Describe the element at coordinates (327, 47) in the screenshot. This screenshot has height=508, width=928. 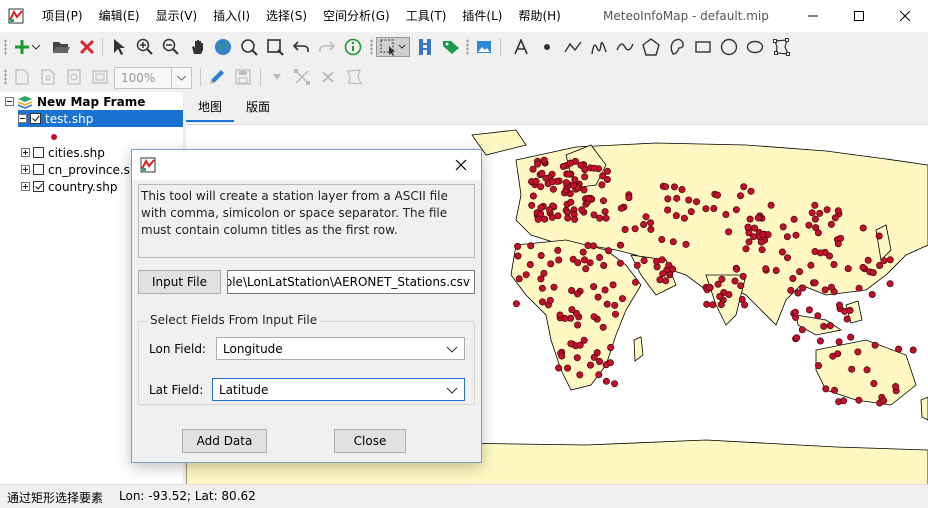
I see `redo-button` at that location.